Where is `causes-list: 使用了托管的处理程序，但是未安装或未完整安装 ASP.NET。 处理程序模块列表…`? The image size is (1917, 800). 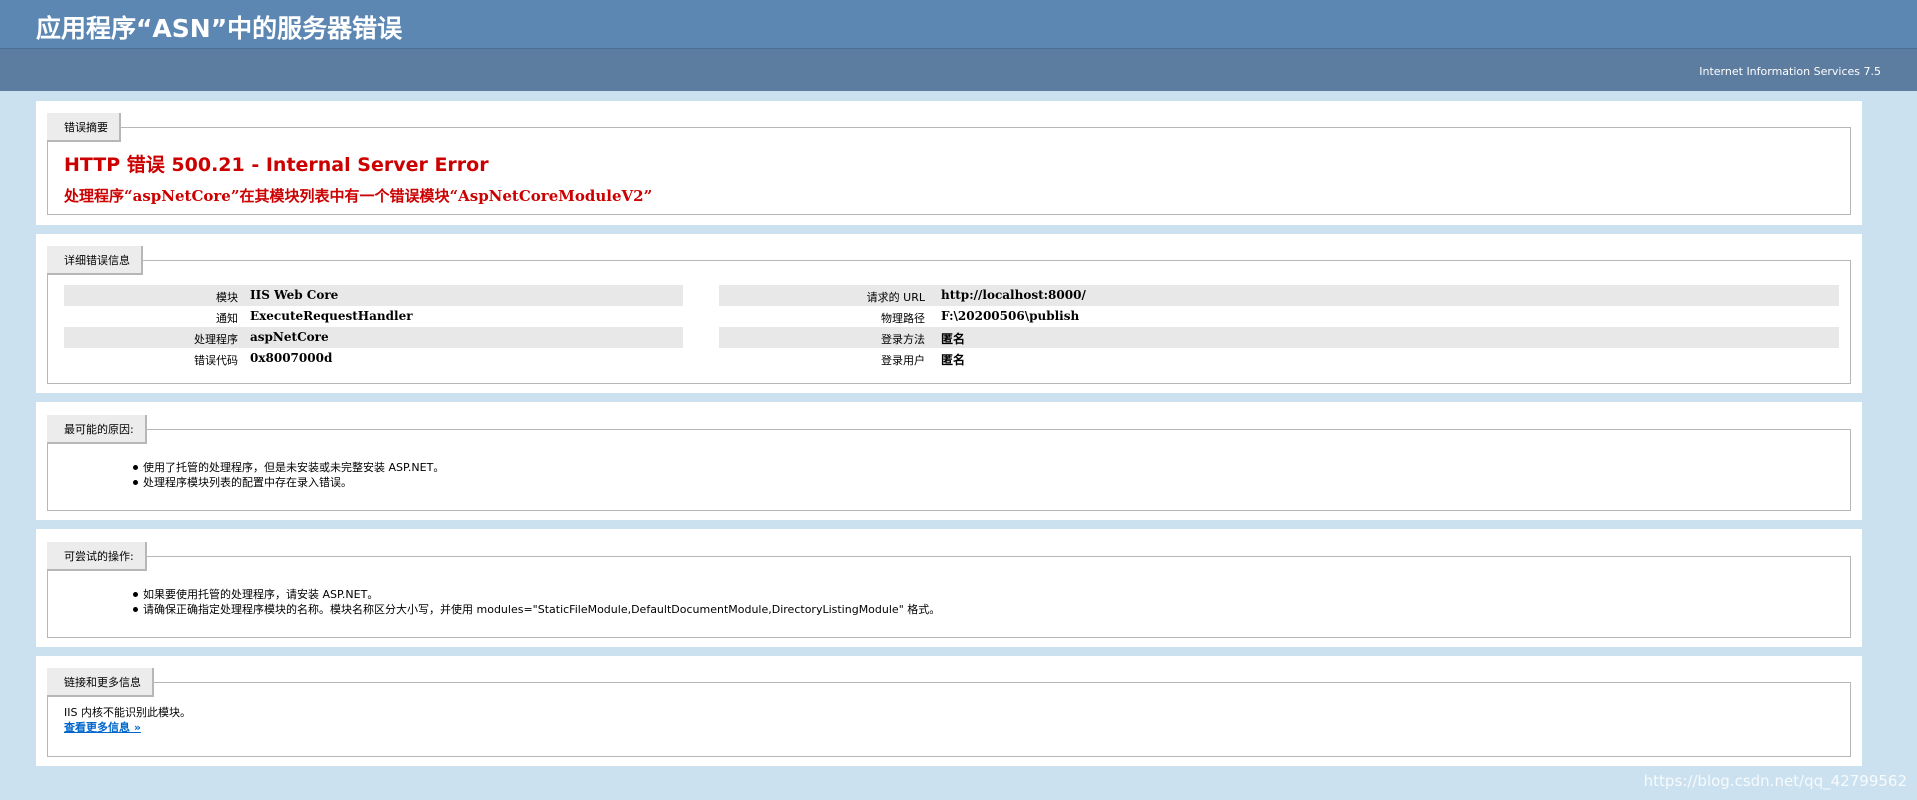 causes-list: 使用了托管的处理程序，但是未安装或未完整安装 ASP.NET。 处理程序模块列表… is located at coordinates (288, 475).